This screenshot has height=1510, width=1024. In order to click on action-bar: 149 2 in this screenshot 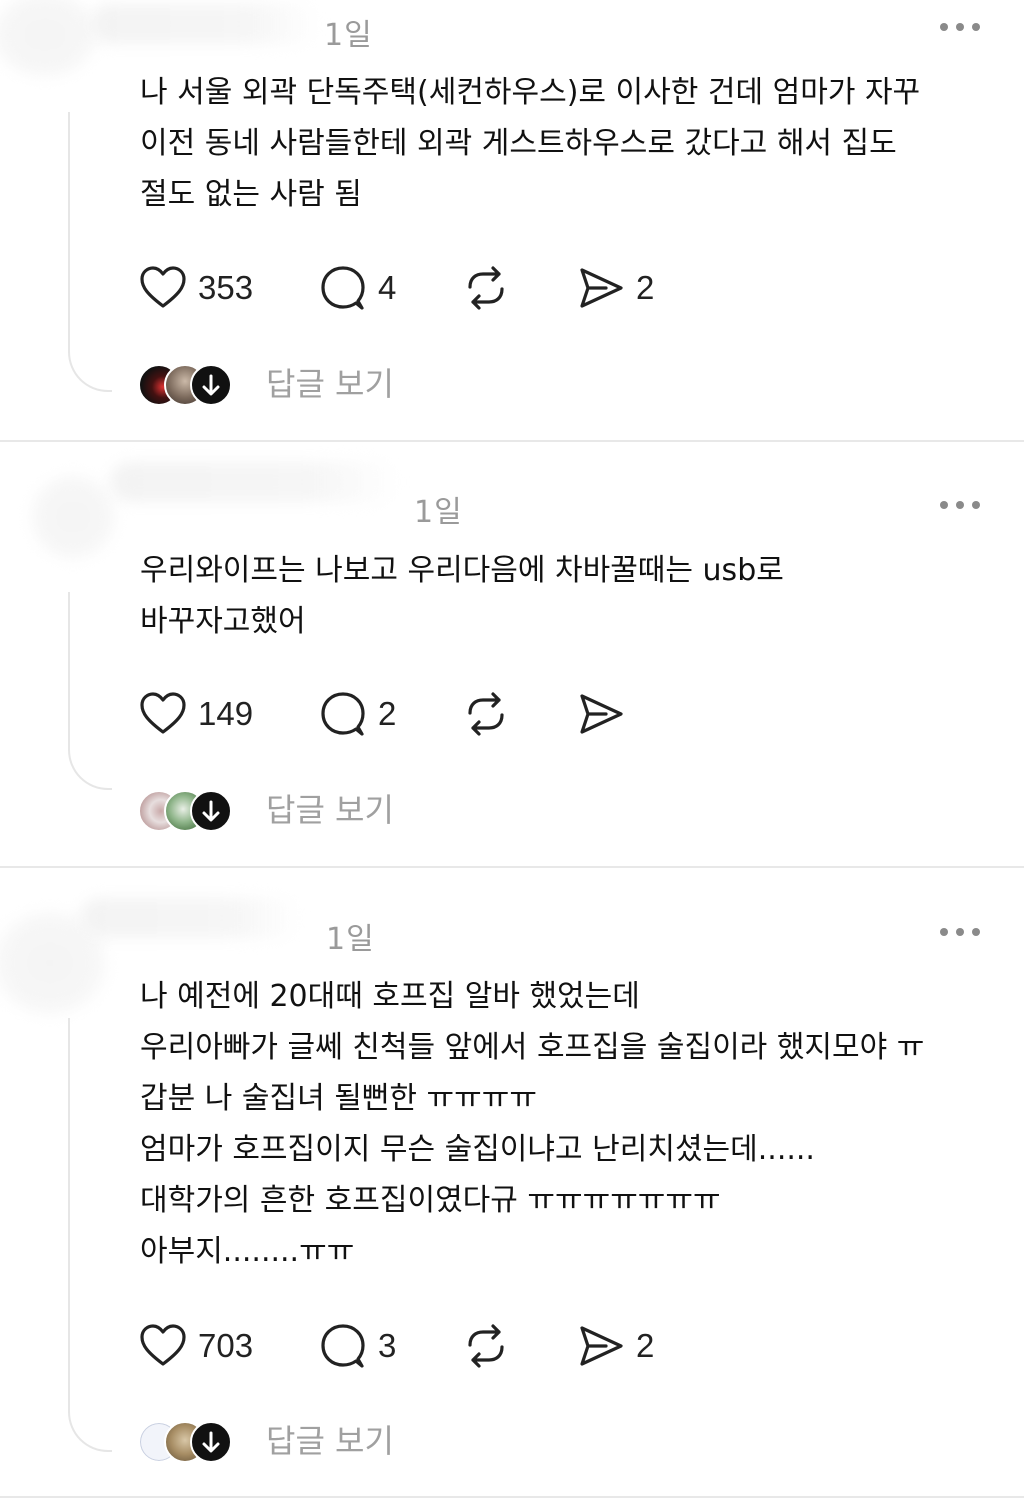, I will do `click(418, 714)`.